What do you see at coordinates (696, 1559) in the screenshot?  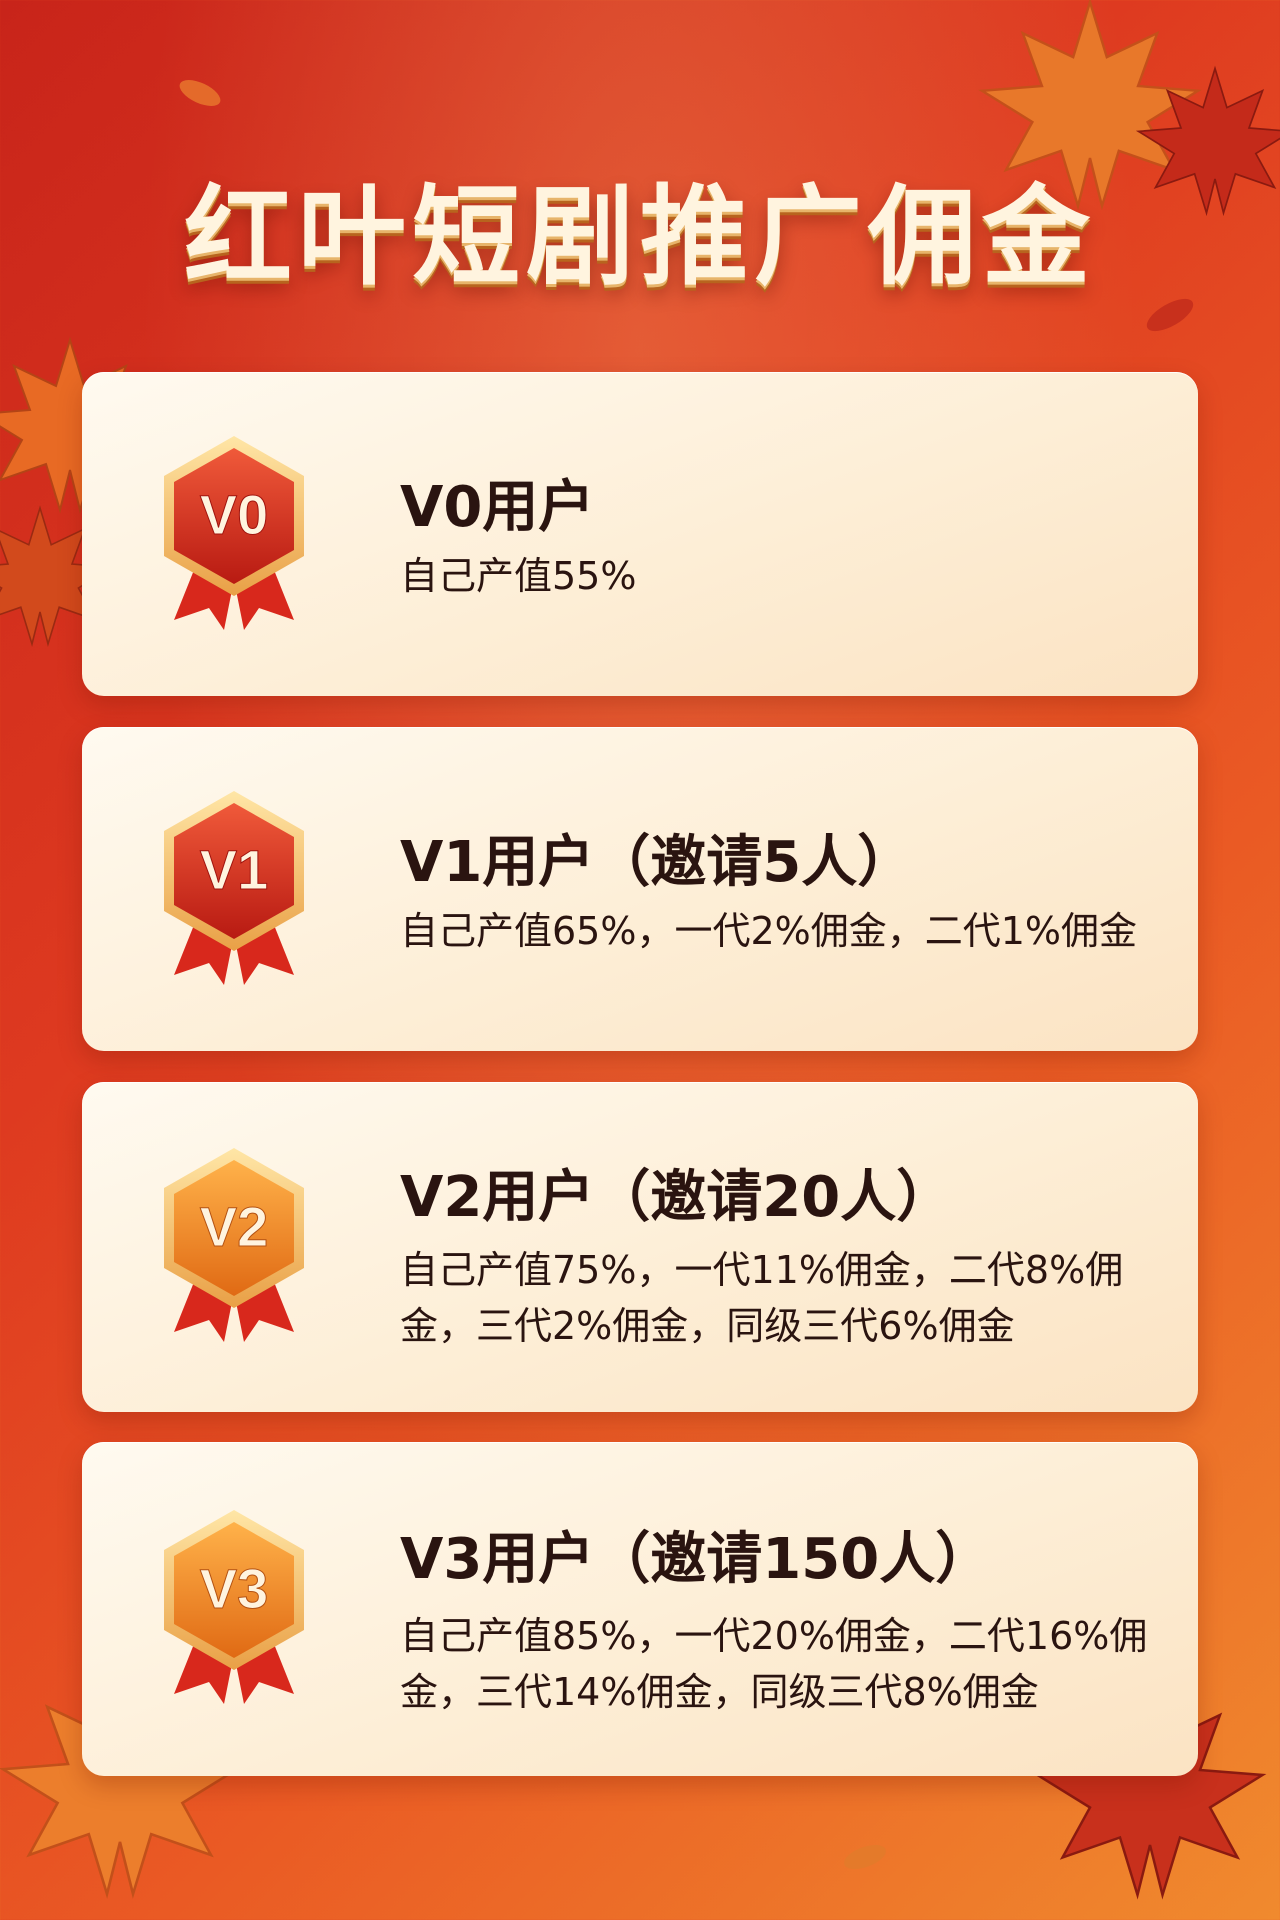 I see `level-title: V3用户（邀请150人）` at bounding box center [696, 1559].